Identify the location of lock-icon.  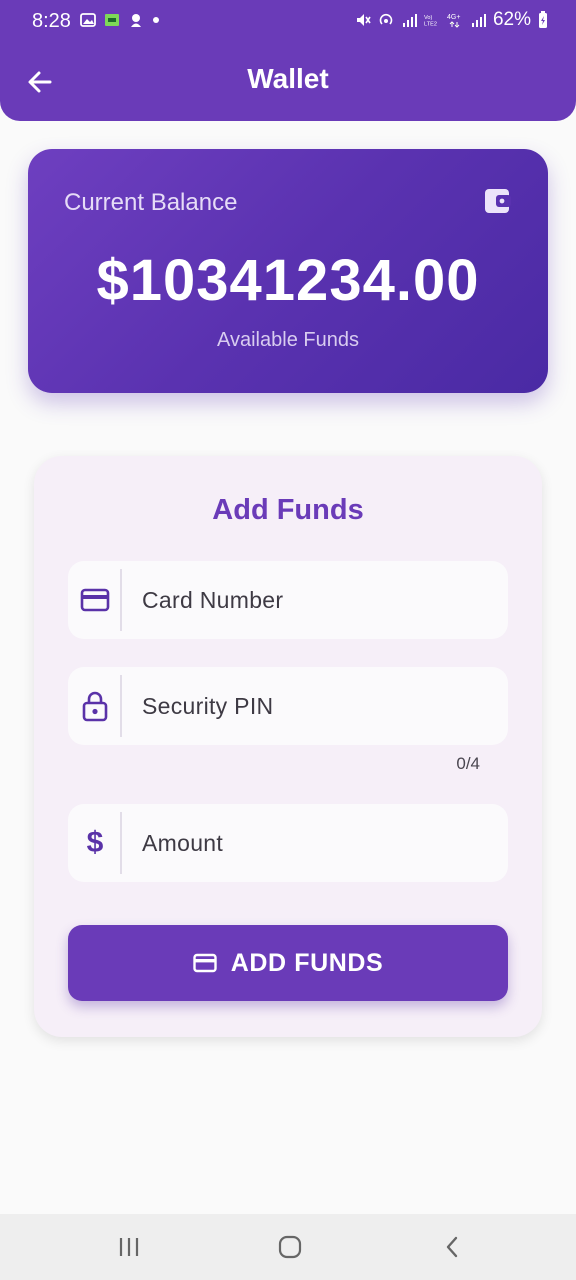
(95, 706).